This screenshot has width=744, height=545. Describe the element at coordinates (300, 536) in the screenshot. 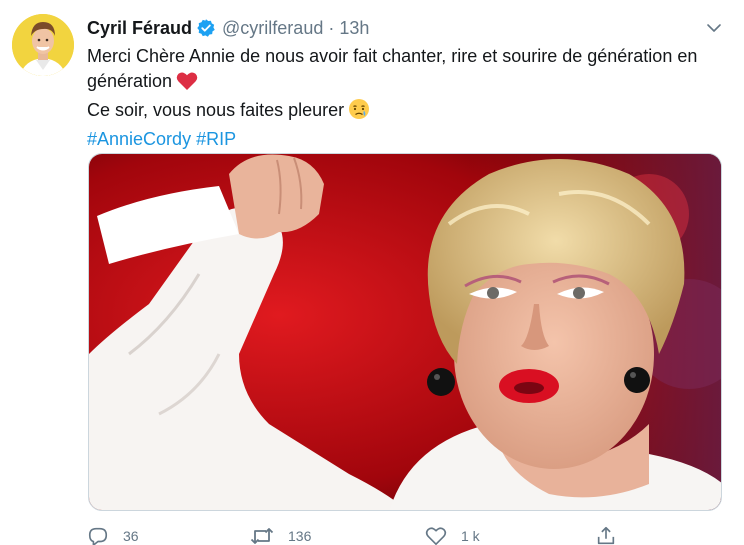

I see `retweet-count: 136` at that location.